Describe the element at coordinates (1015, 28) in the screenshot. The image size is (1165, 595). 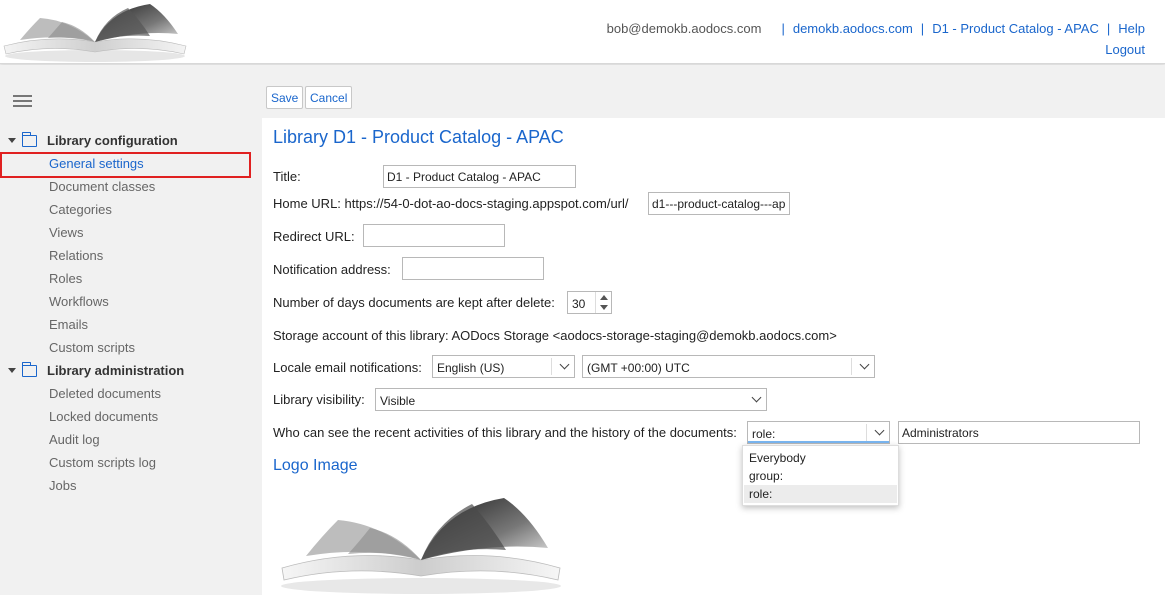
I see `library-link: D1 - Product Catalog - APAC` at that location.